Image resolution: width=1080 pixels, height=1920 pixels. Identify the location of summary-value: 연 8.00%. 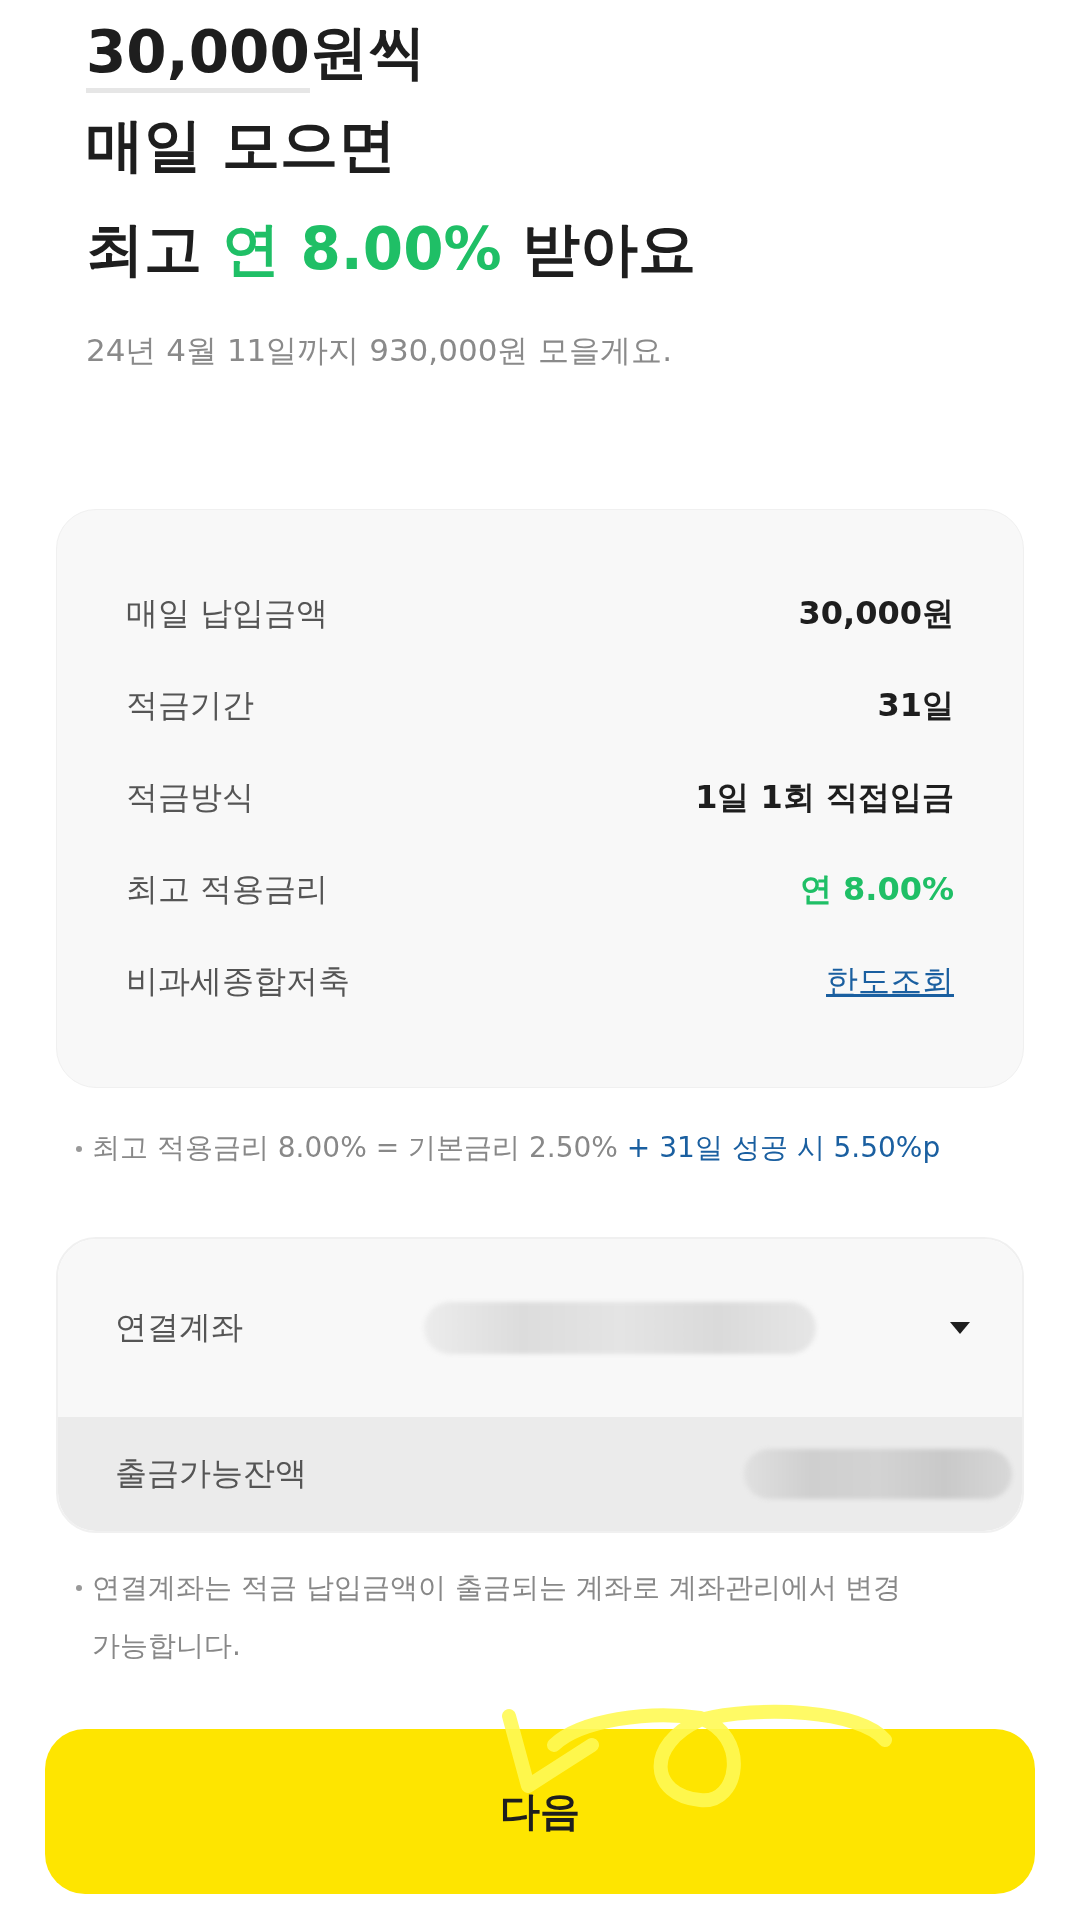
(876, 889).